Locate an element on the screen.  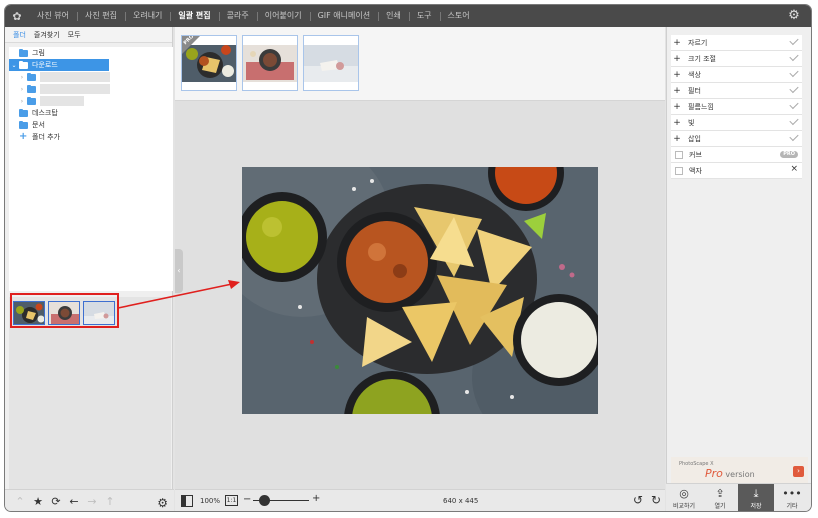
adjustment-crop: + 자르기 is located at coordinates (736, 43).